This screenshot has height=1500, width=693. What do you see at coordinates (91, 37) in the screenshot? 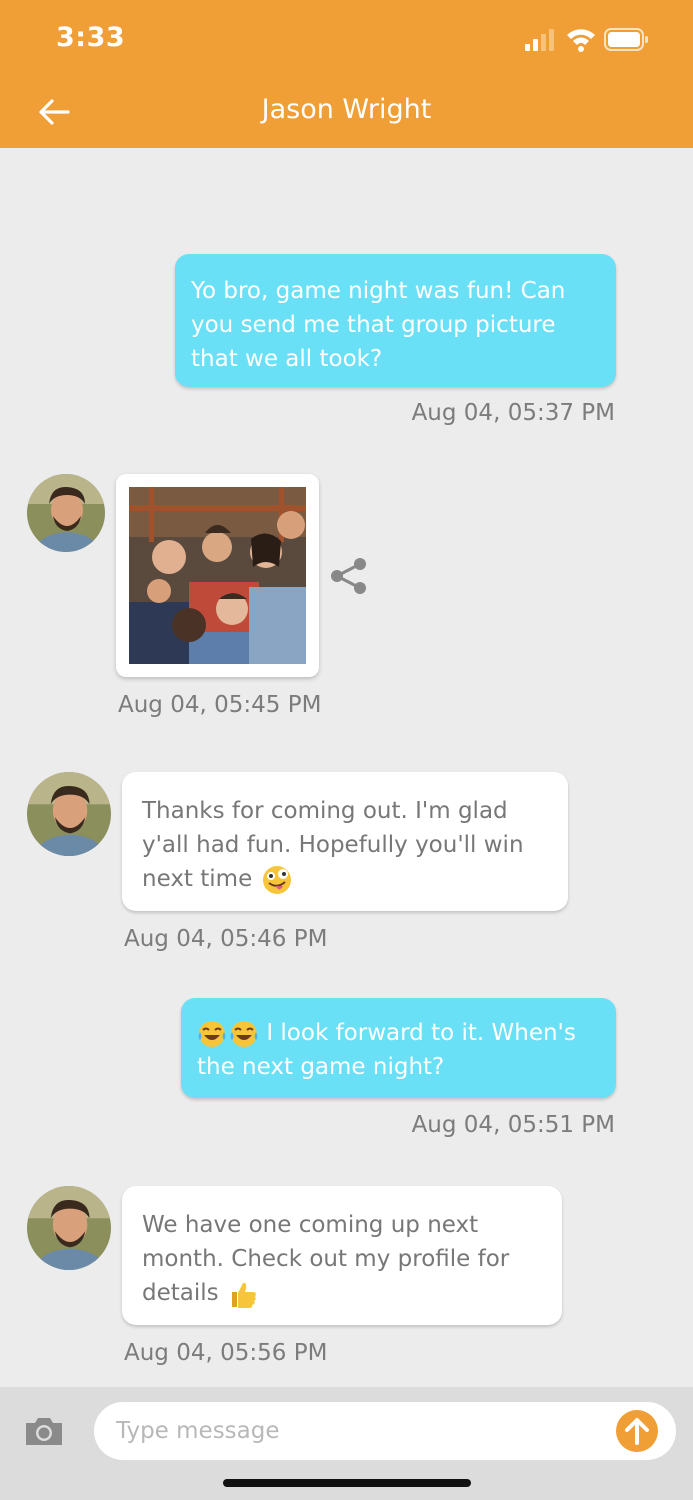
I see `status-time: 3:33` at bounding box center [91, 37].